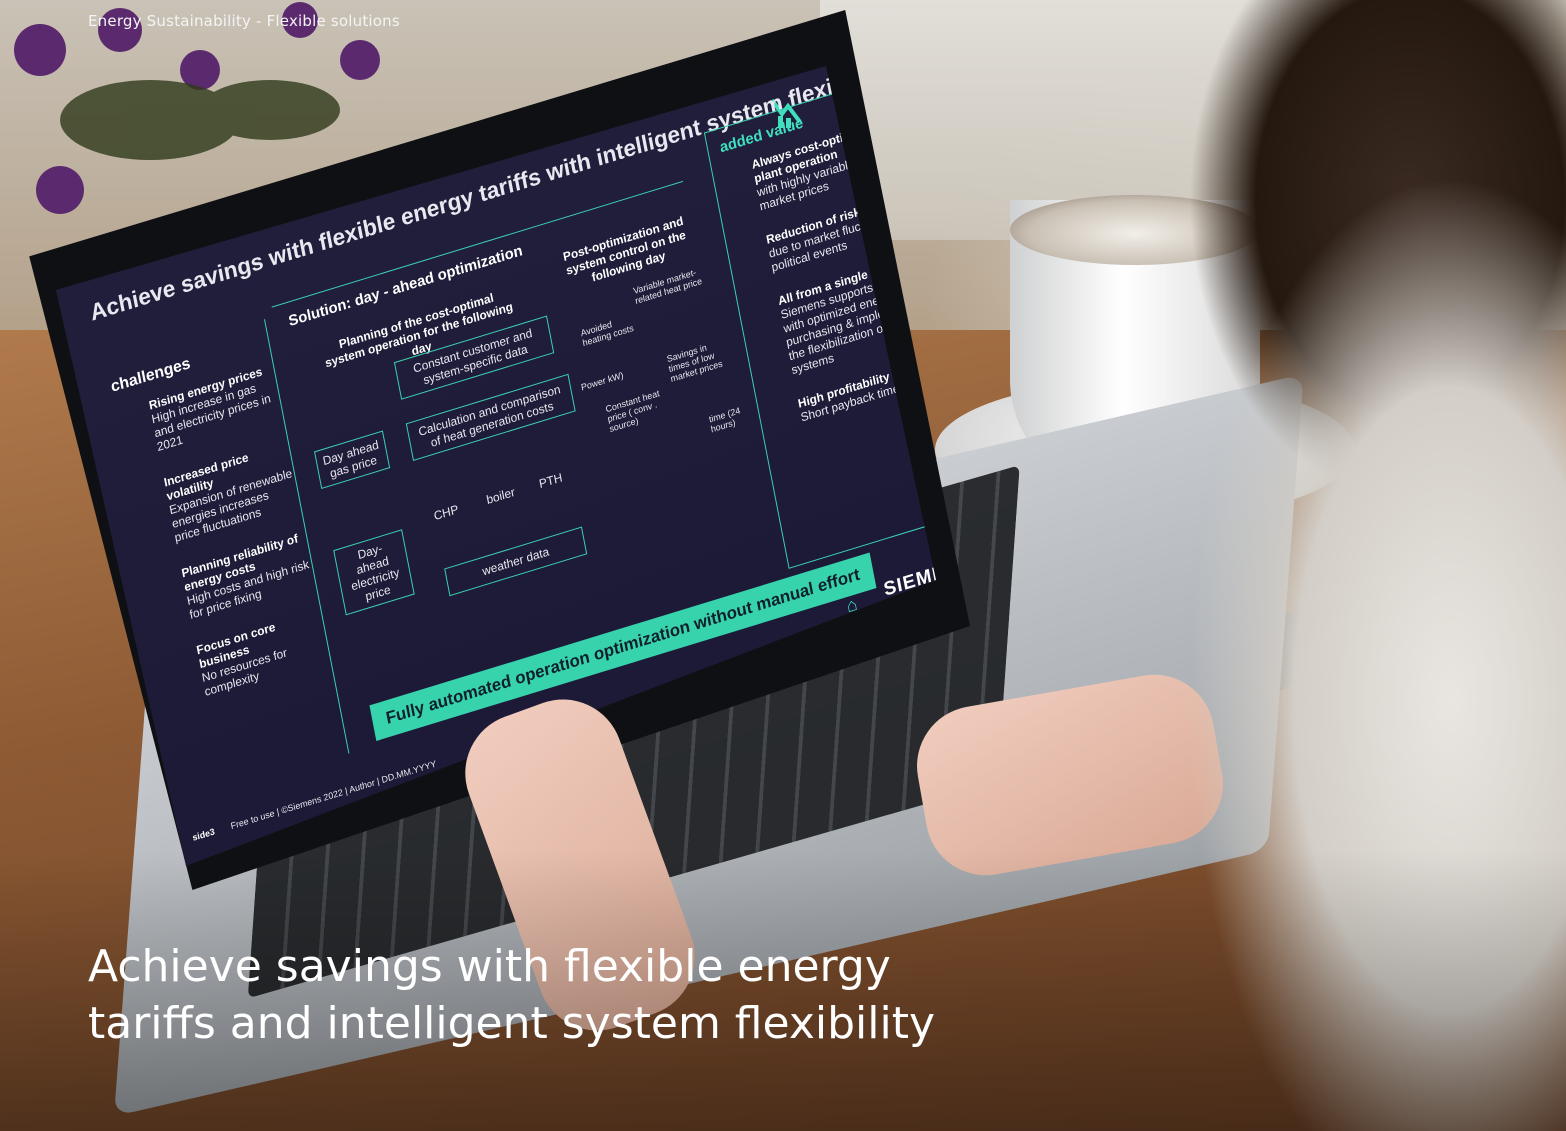 The image size is (1566, 1131). I want to click on electricity-price-box: Day- ahead electricity price, so click(374, 572).